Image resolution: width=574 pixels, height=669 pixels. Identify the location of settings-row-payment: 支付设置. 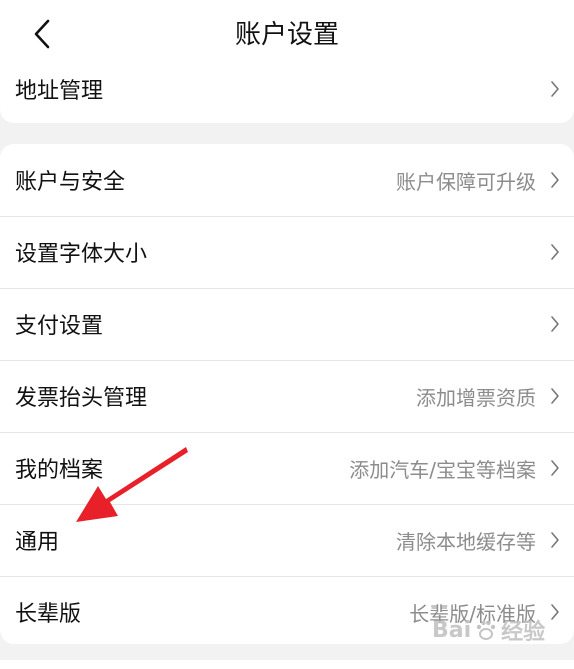
(287, 324).